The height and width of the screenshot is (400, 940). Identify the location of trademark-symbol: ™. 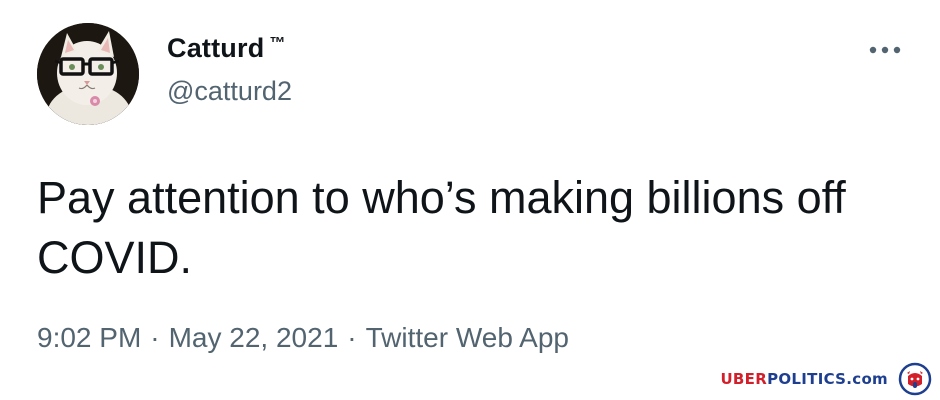
(277, 43).